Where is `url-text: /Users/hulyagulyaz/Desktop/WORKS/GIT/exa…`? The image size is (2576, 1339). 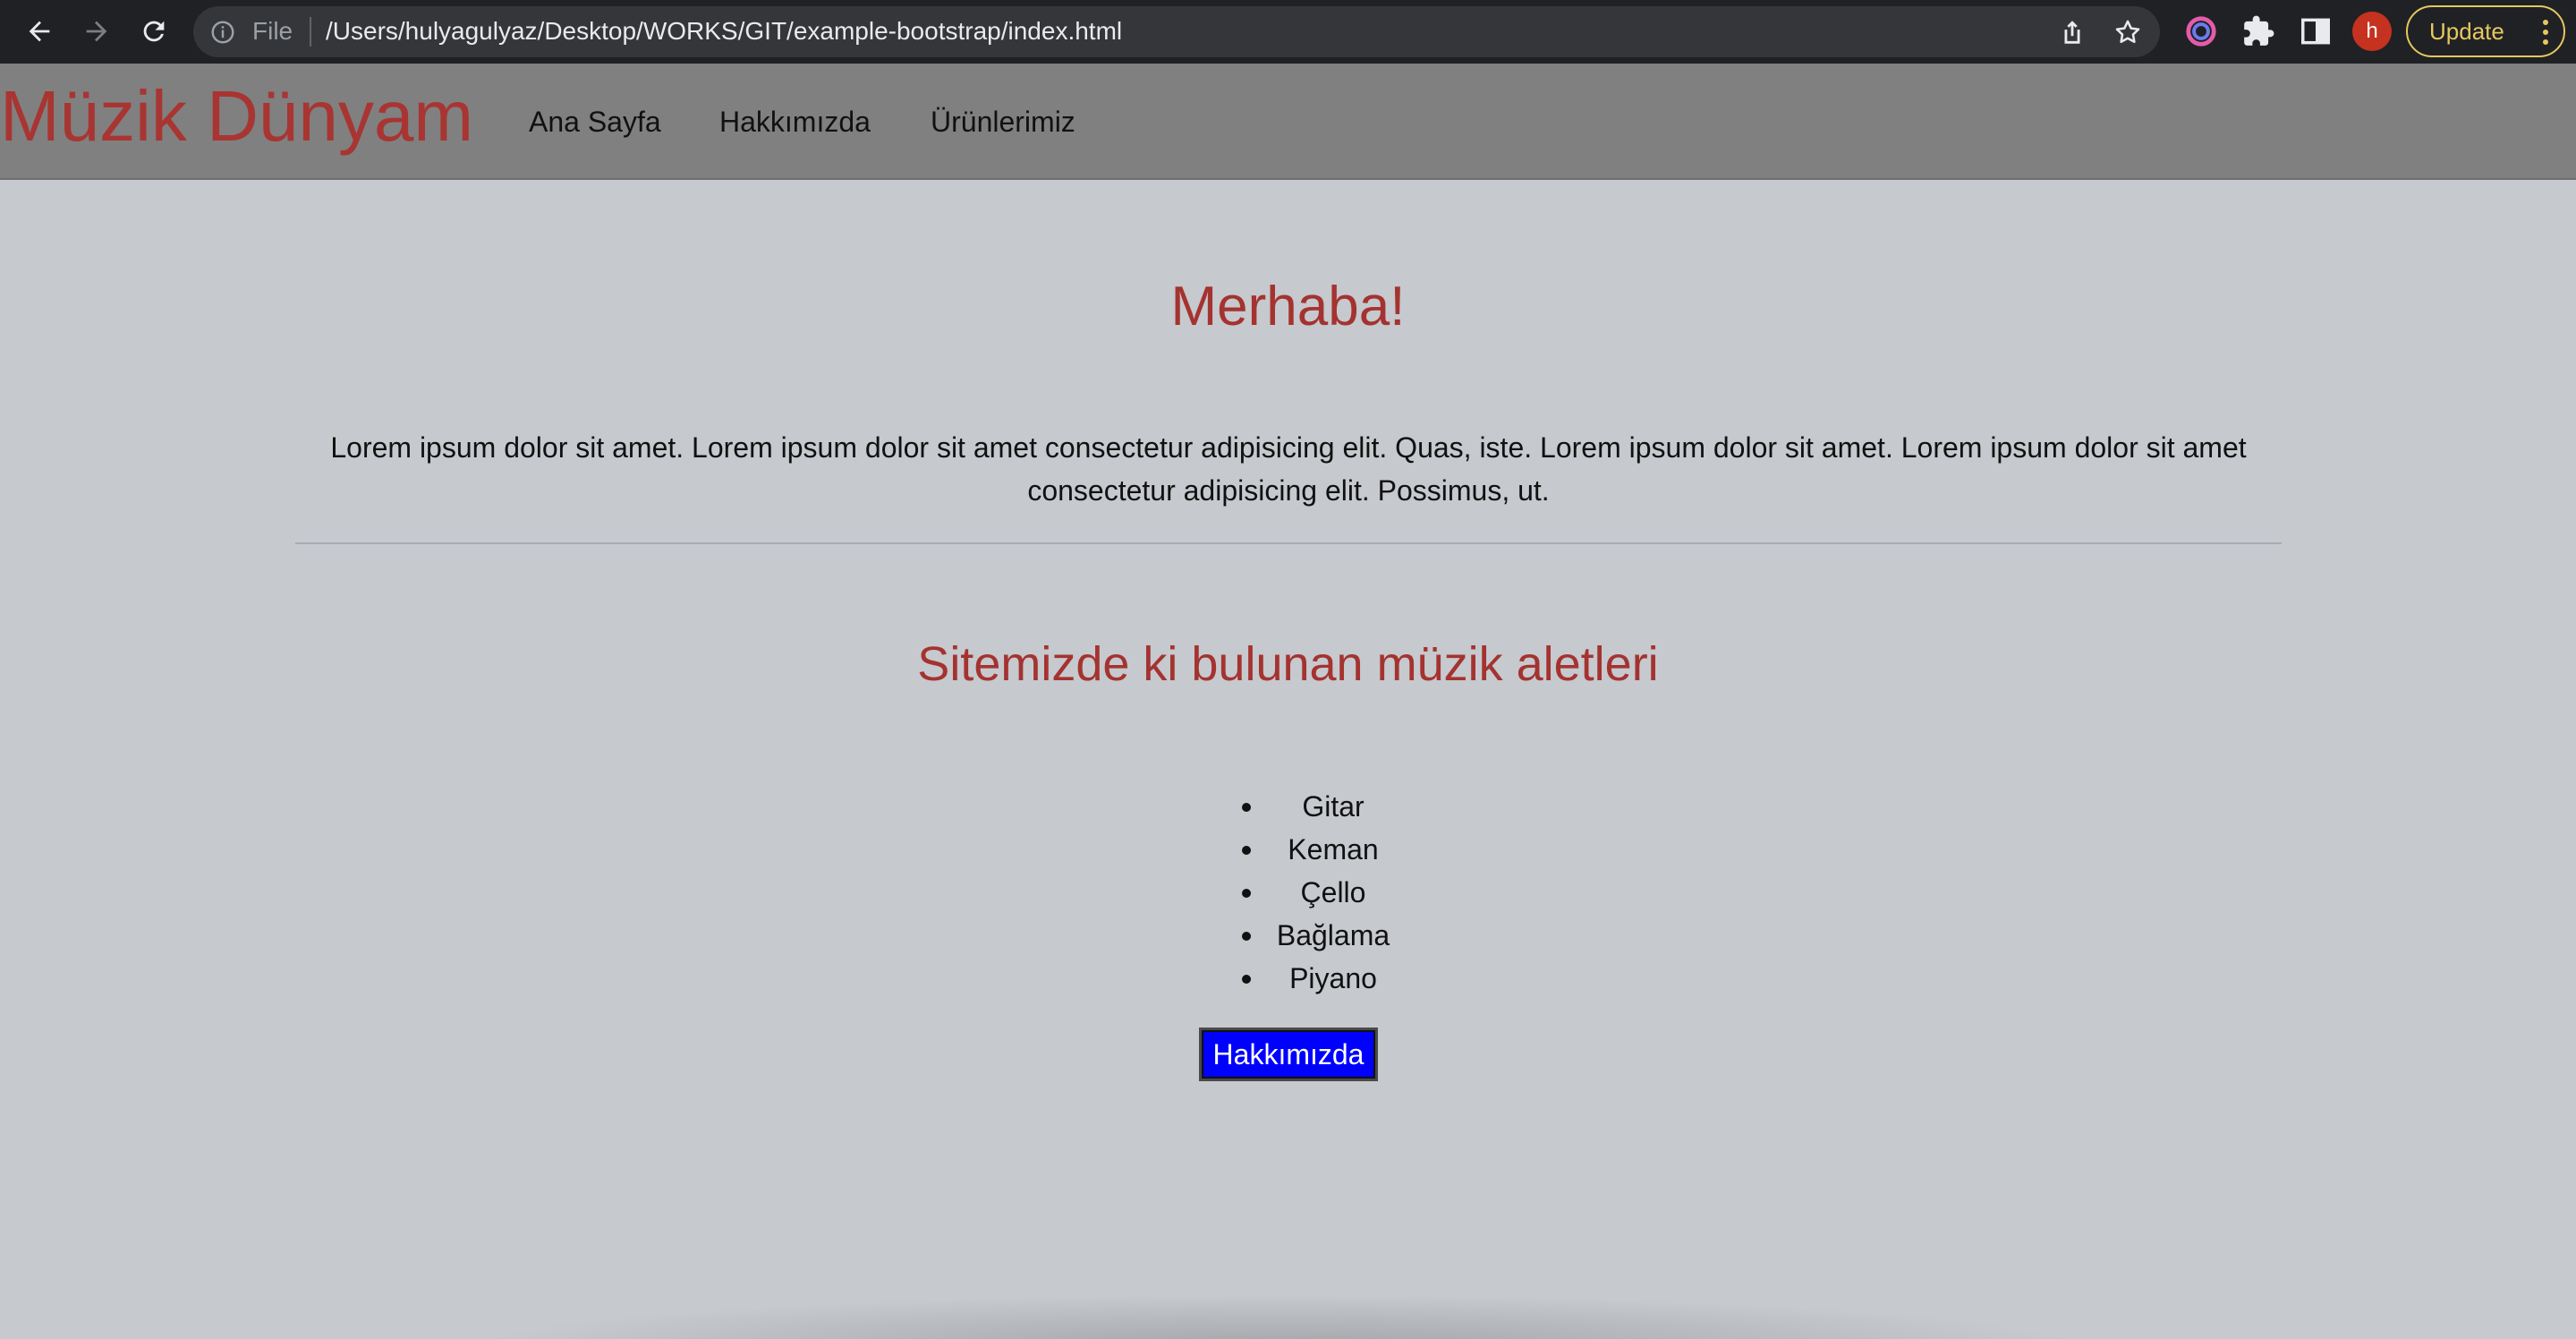 url-text: /Users/hulyagulyaz/Desktop/WORKS/GIT/exa… is located at coordinates (724, 31).